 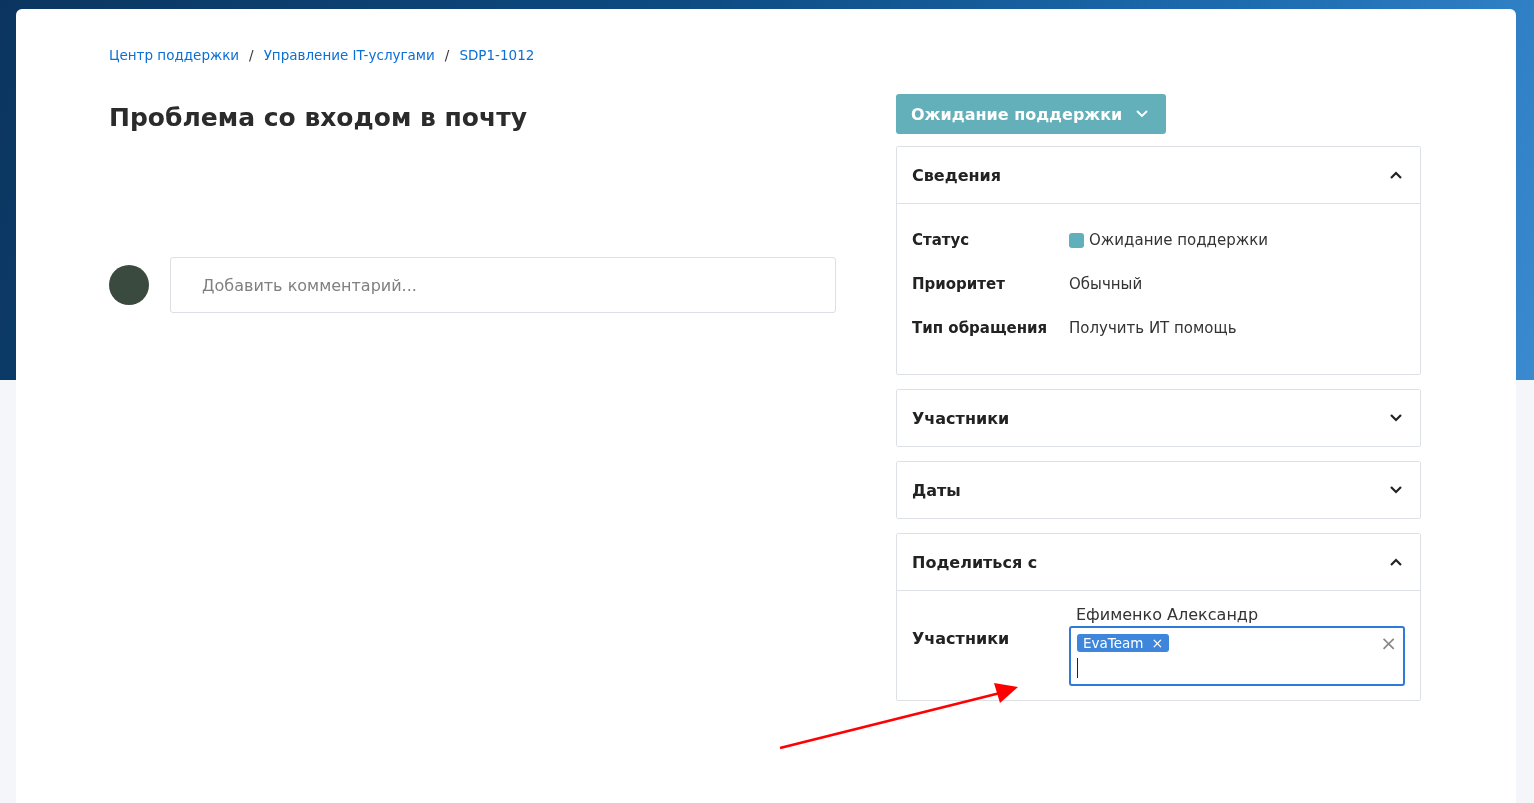 I want to click on breadcrumb-link: Центр поддержки, so click(x=174, y=55).